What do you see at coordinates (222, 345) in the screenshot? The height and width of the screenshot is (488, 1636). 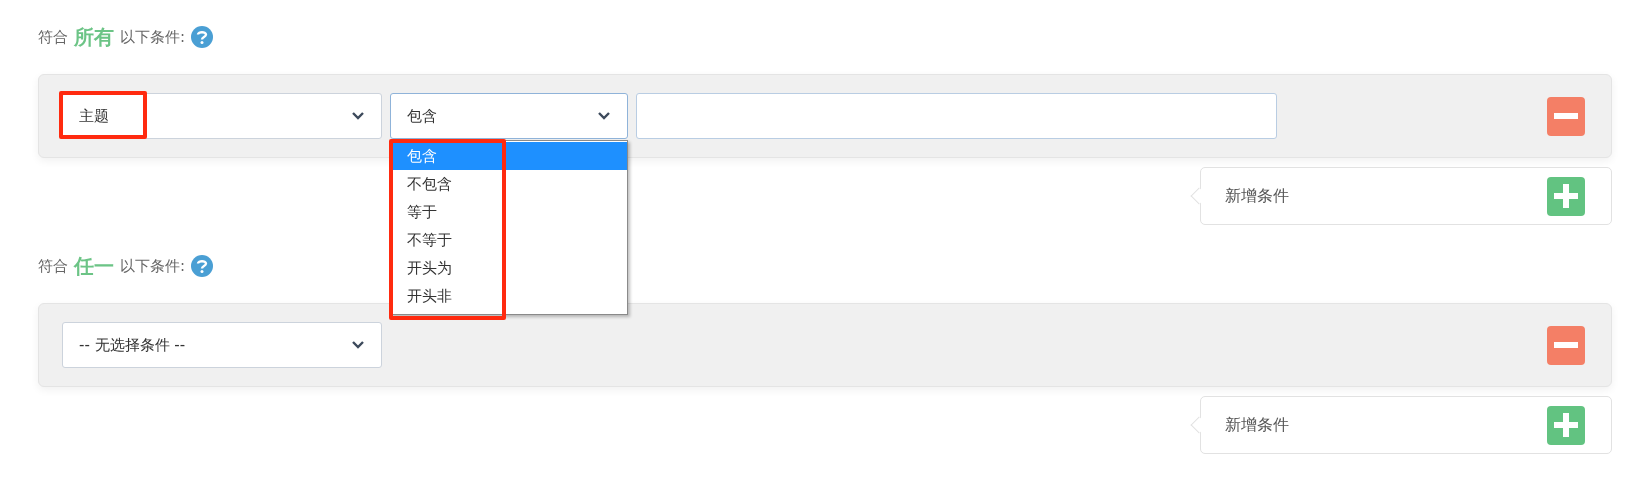 I see `select-field: -- 无选择条件 --` at bounding box center [222, 345].